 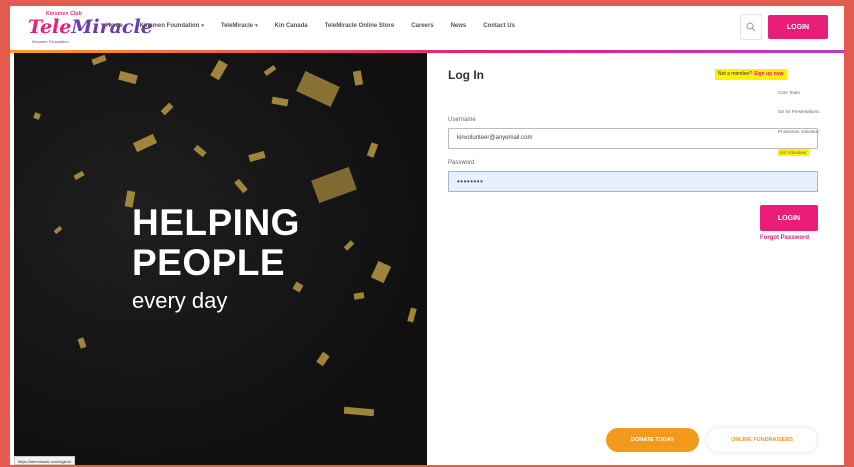 I want to click on search-icon, so click(x=751, y=27).